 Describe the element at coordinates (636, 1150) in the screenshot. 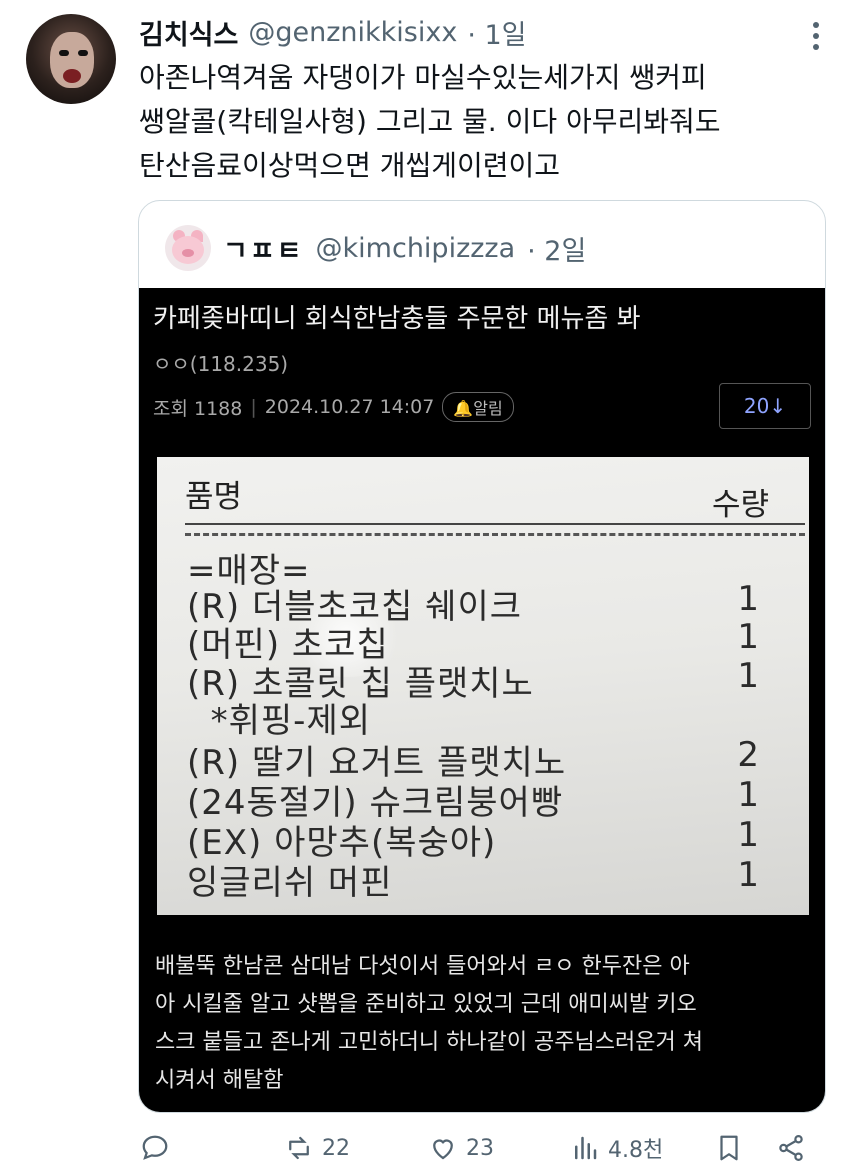

I see `views-count: 4.8천` at that location.